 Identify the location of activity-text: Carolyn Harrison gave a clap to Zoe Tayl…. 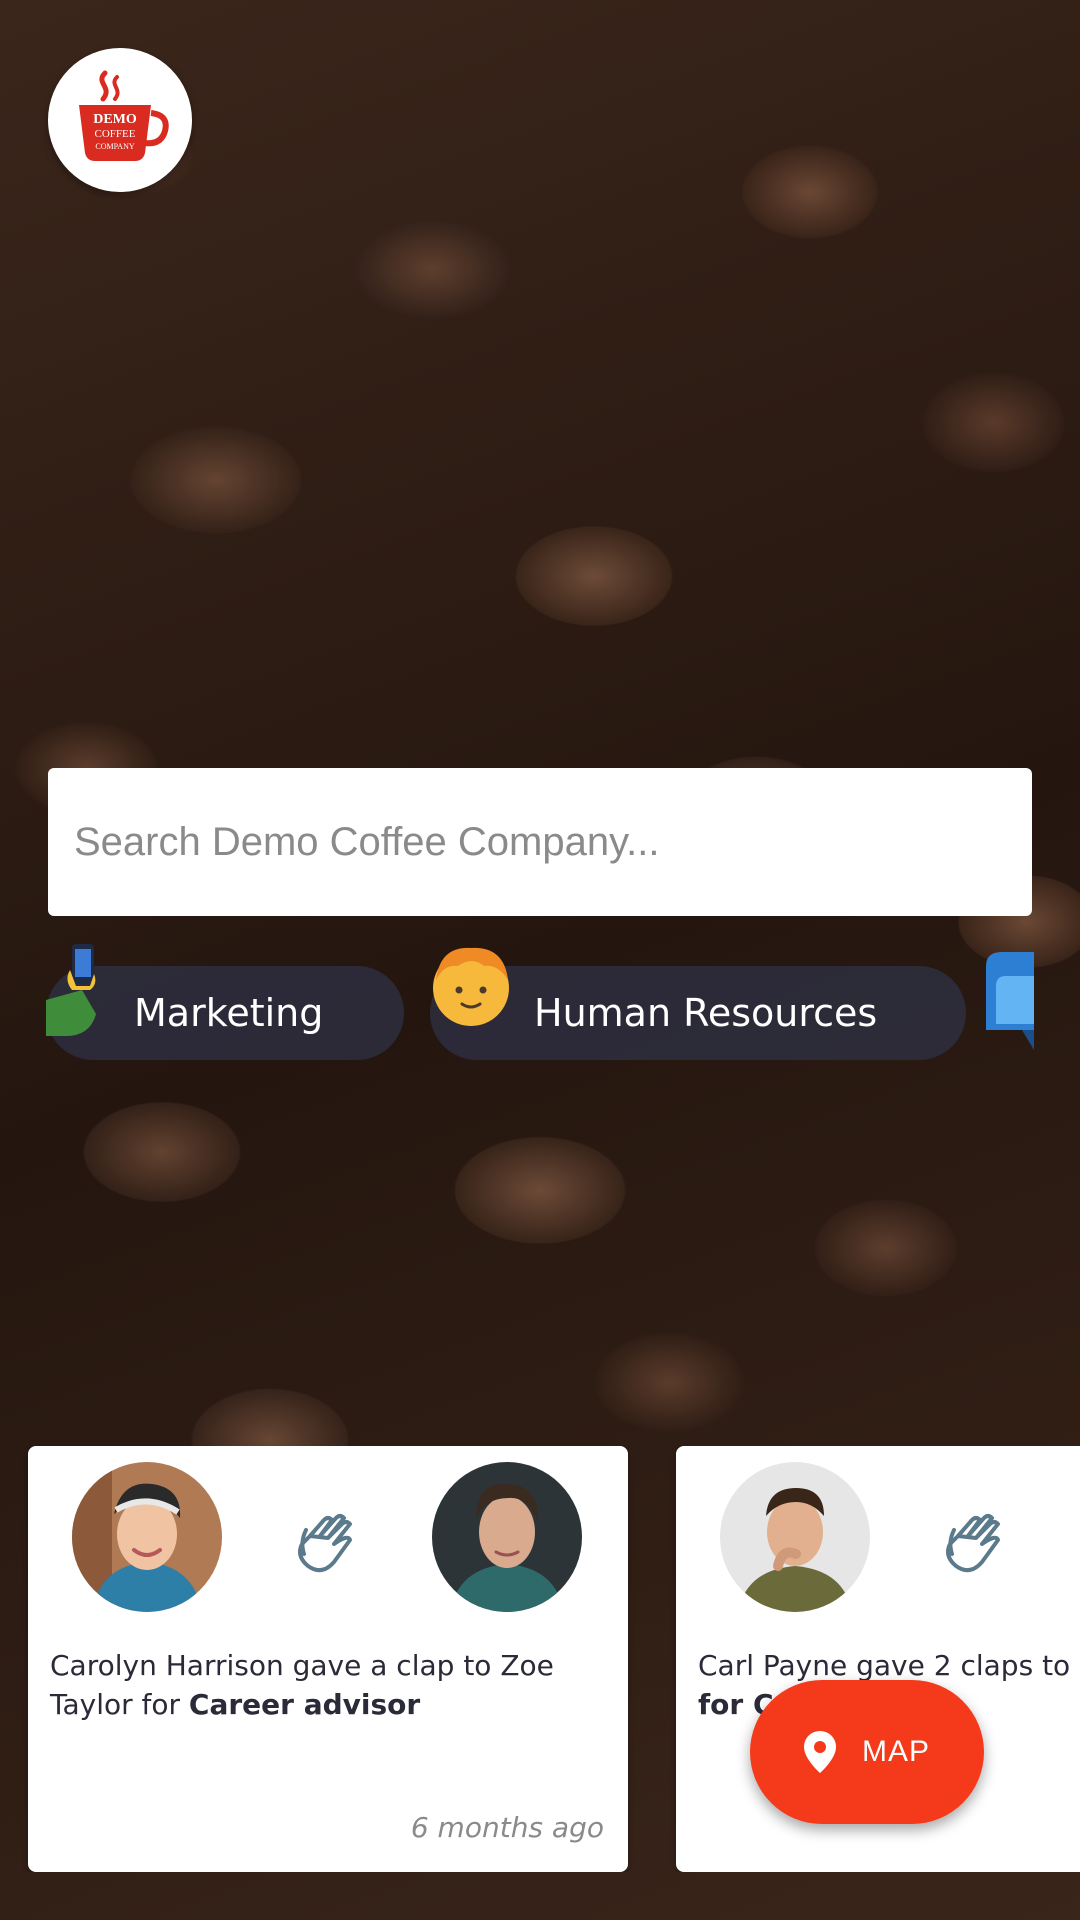
(302, 1685).